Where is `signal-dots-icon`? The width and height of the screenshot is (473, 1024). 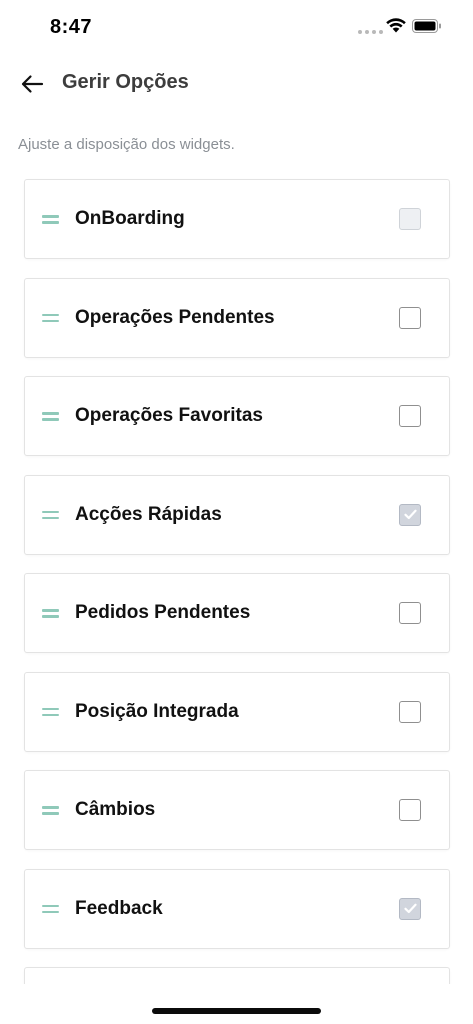
signal-dots-icon is located at coordinates (370, 32).